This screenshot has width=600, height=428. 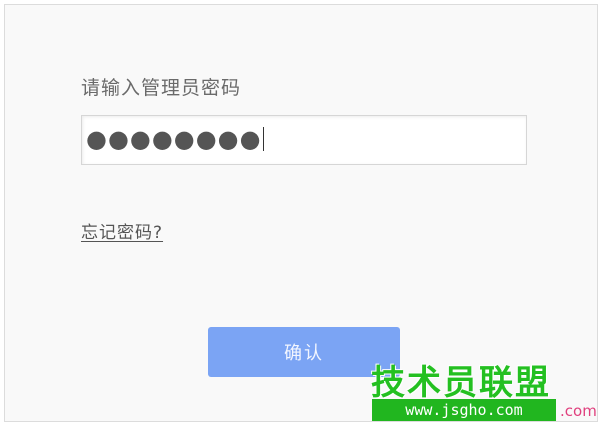 I want to click on password-field-value: ●●●●●●●●, so click(x=175, y=139).